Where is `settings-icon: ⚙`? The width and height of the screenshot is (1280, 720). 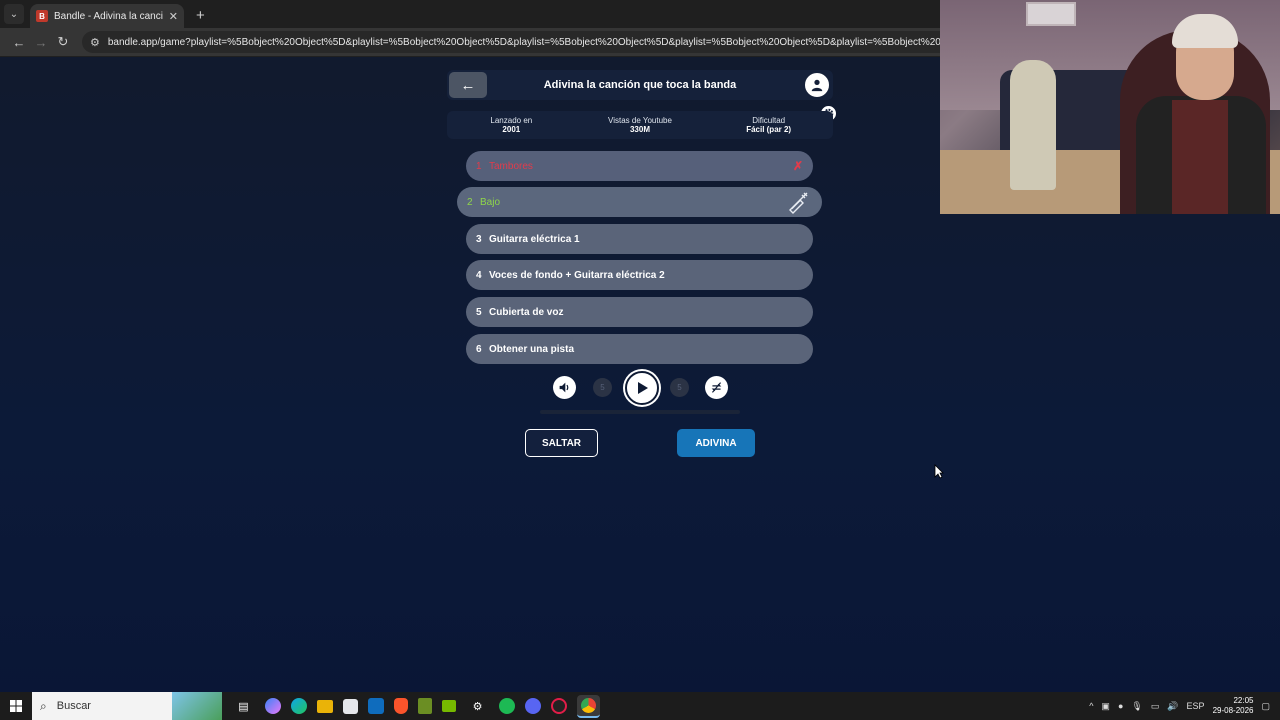
settings-icon: ⚙ is located at coordinates (477, 706).